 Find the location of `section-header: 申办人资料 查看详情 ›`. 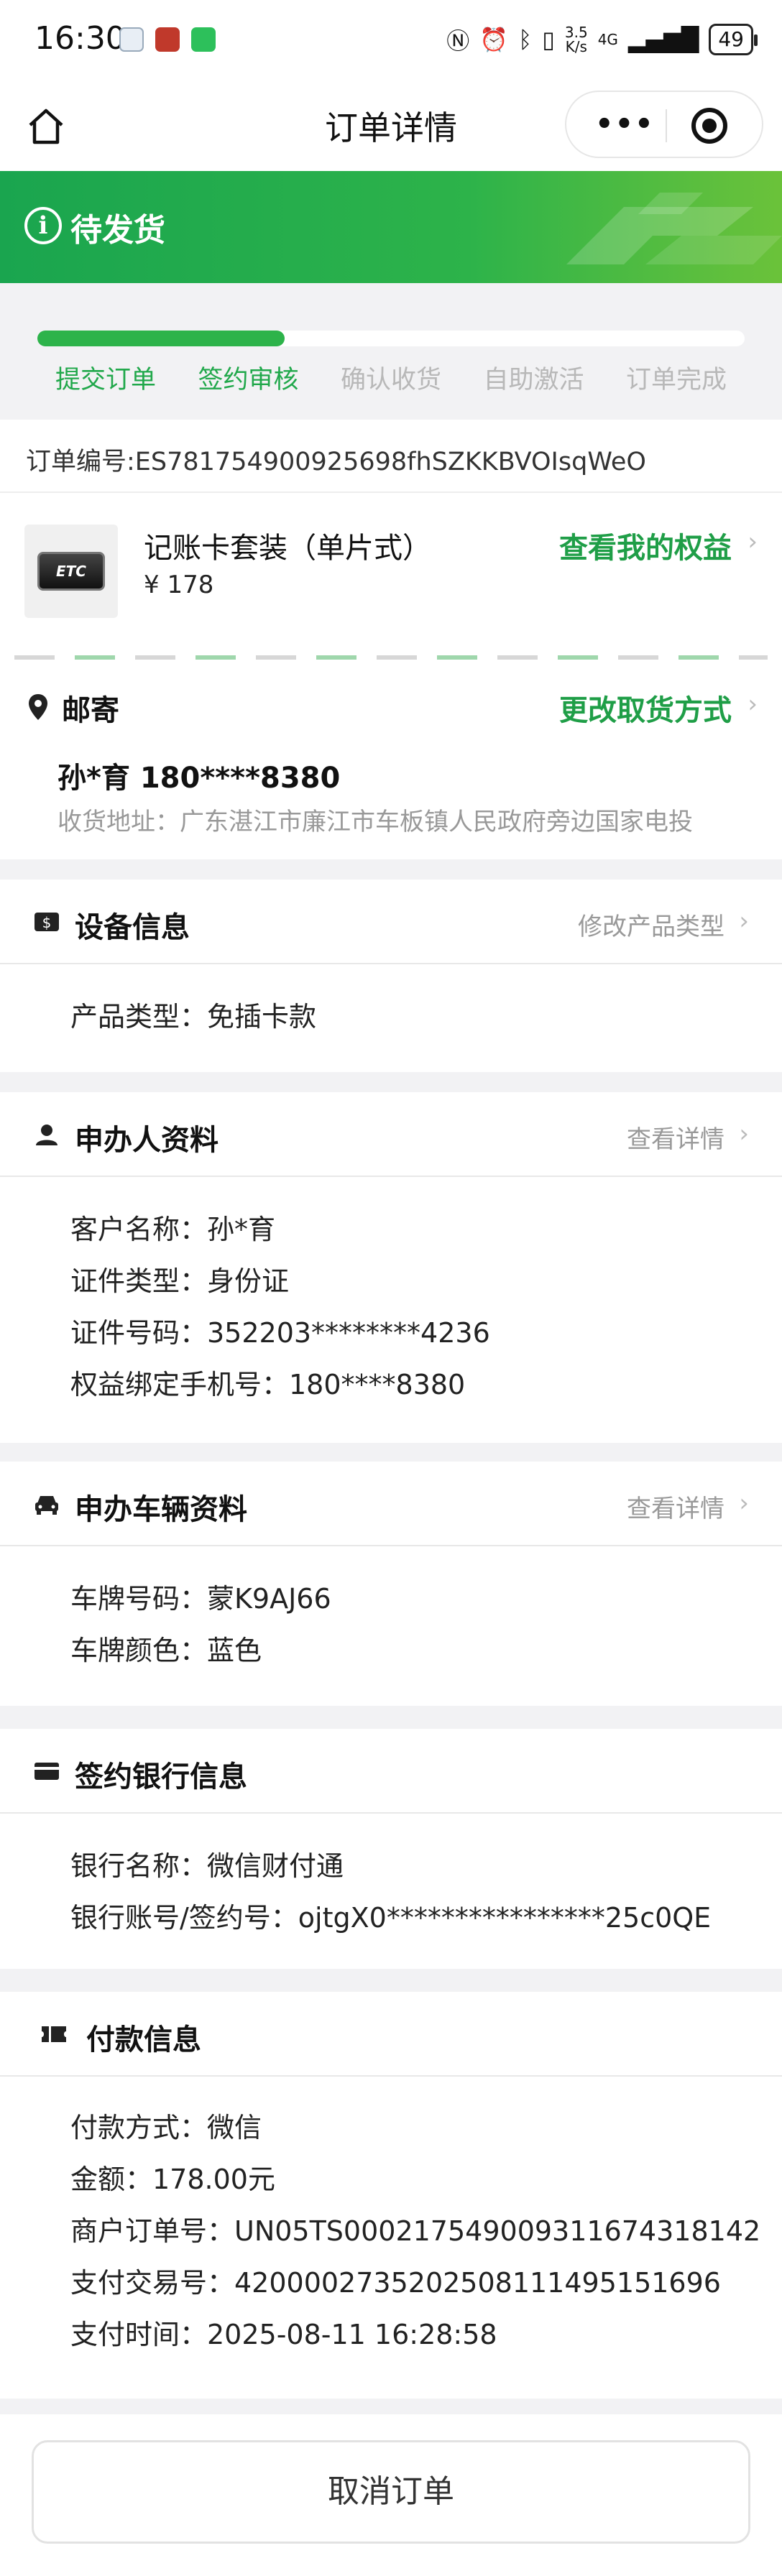

section-header: 申办人资料 查看详情 › is located at coordinates (391, 1134).